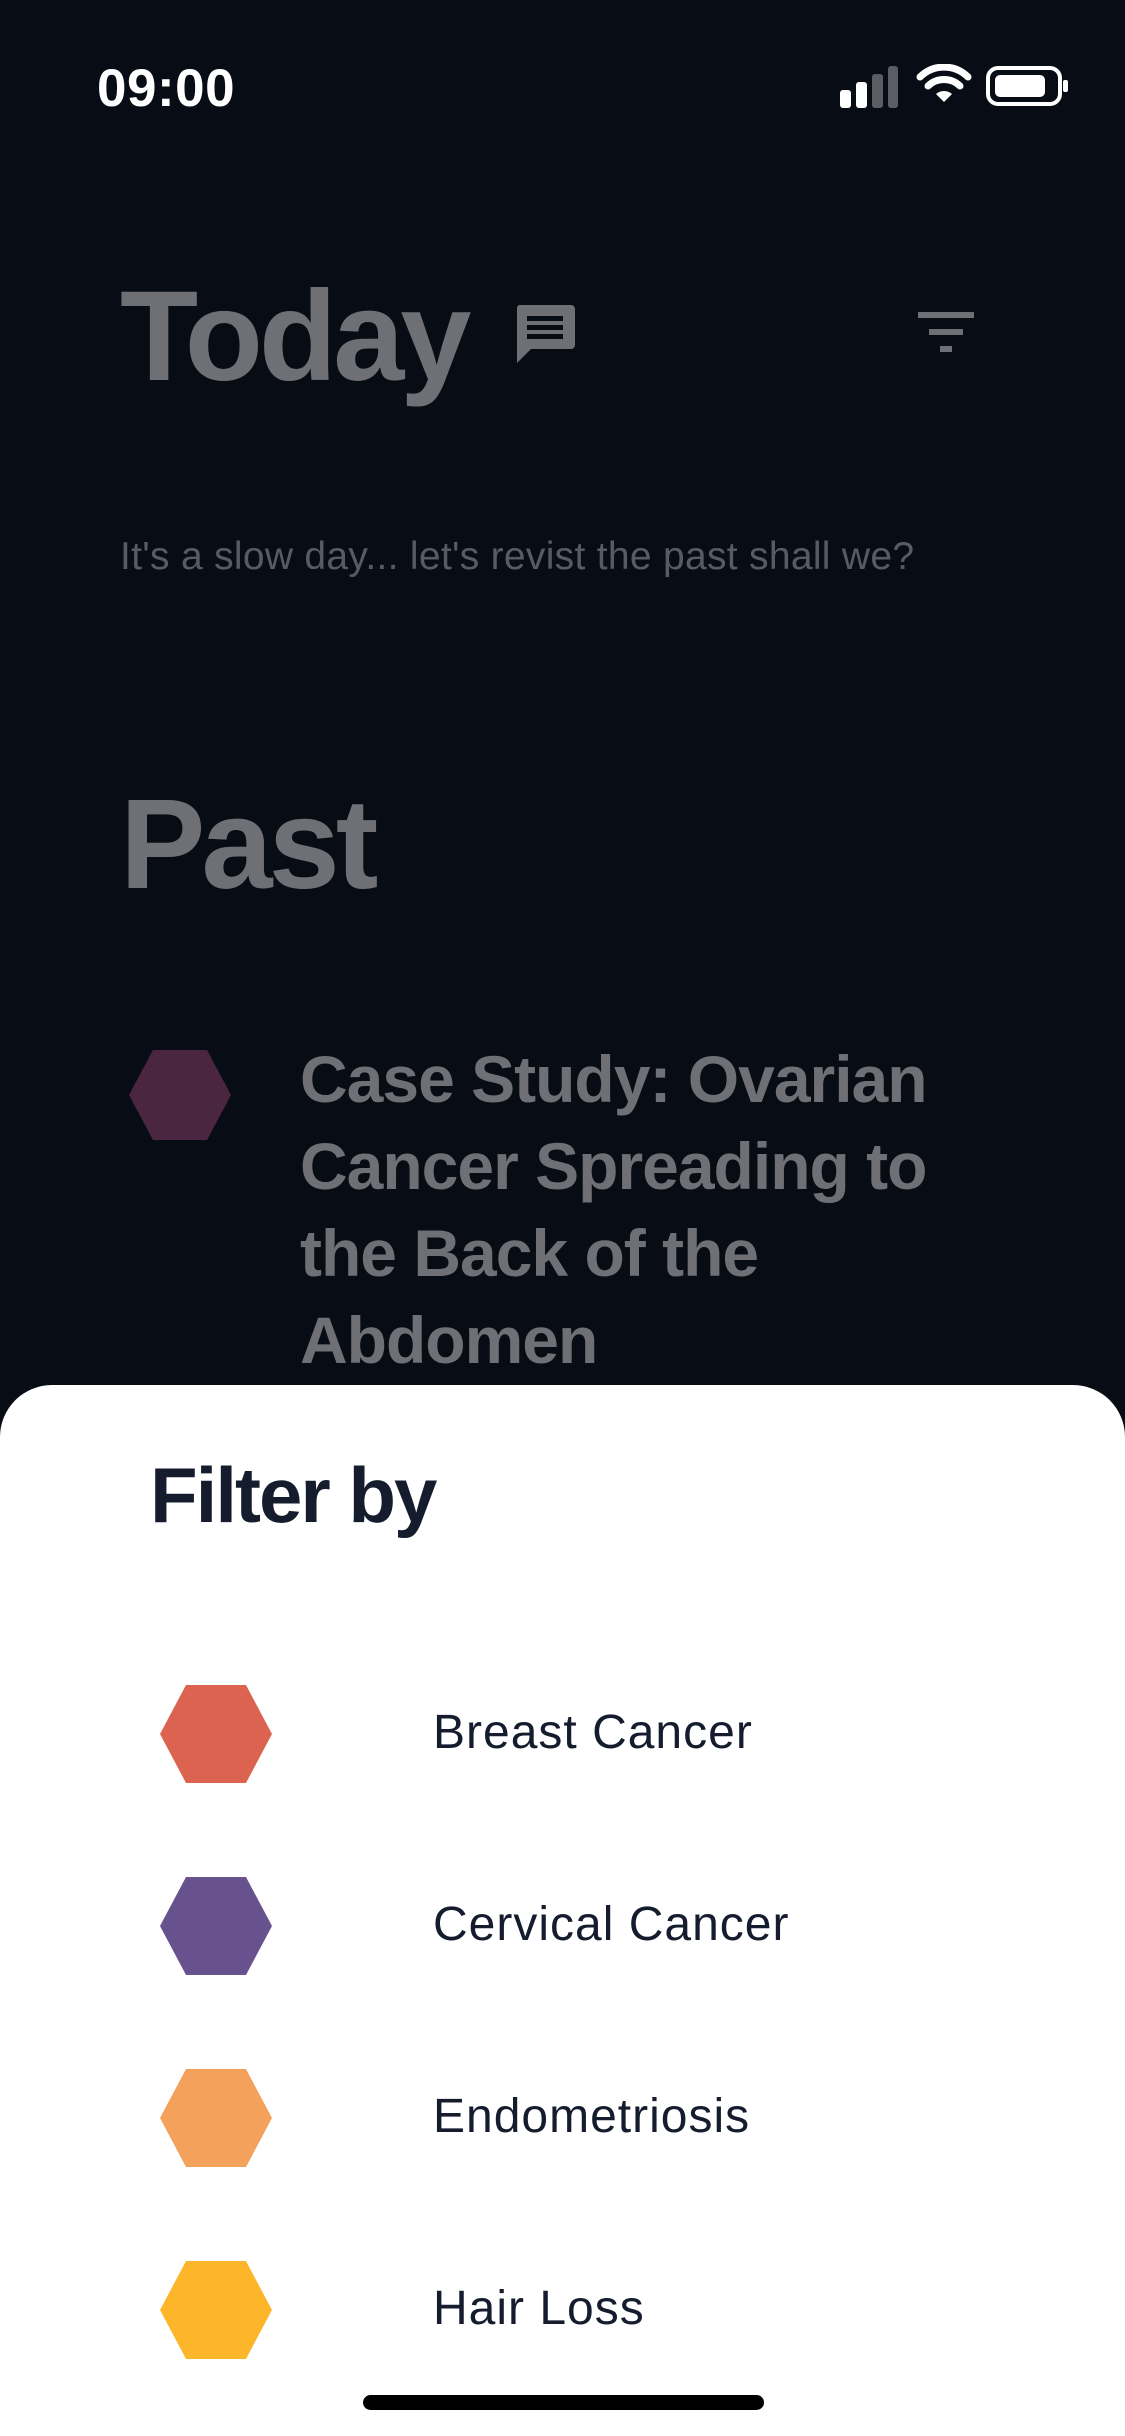  I want to click on filter-option-label: Hair Loss, so click(539, 2308).